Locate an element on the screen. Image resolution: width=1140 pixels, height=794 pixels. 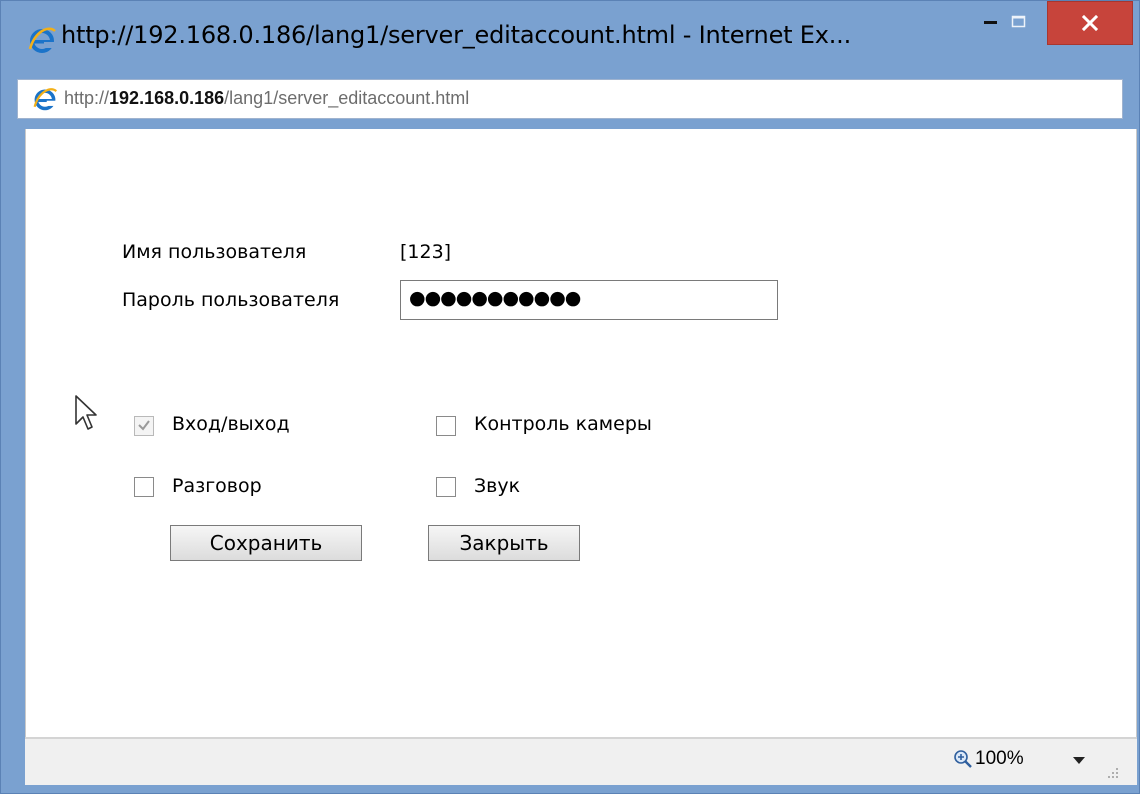
checkbox-camera-control-label: Контроль камеры is located at coordinates (563, 424).